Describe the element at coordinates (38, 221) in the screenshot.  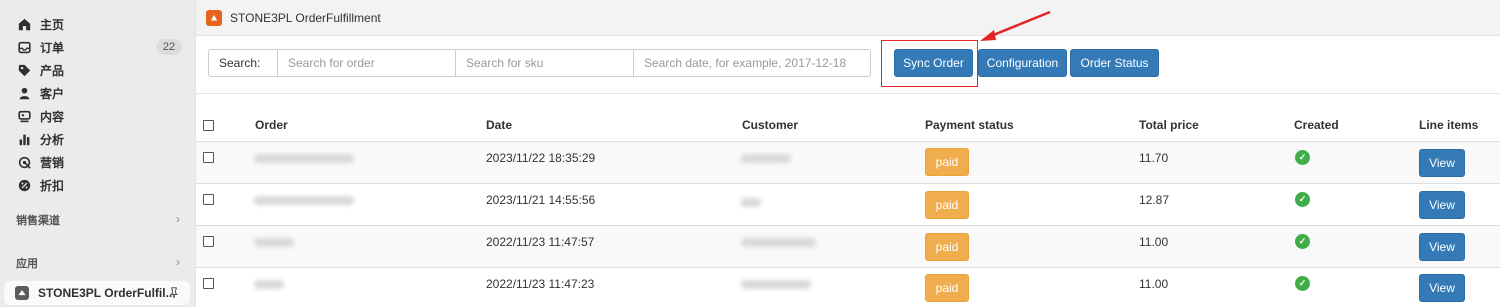
I see `section-label: 销售渠道` at that location.